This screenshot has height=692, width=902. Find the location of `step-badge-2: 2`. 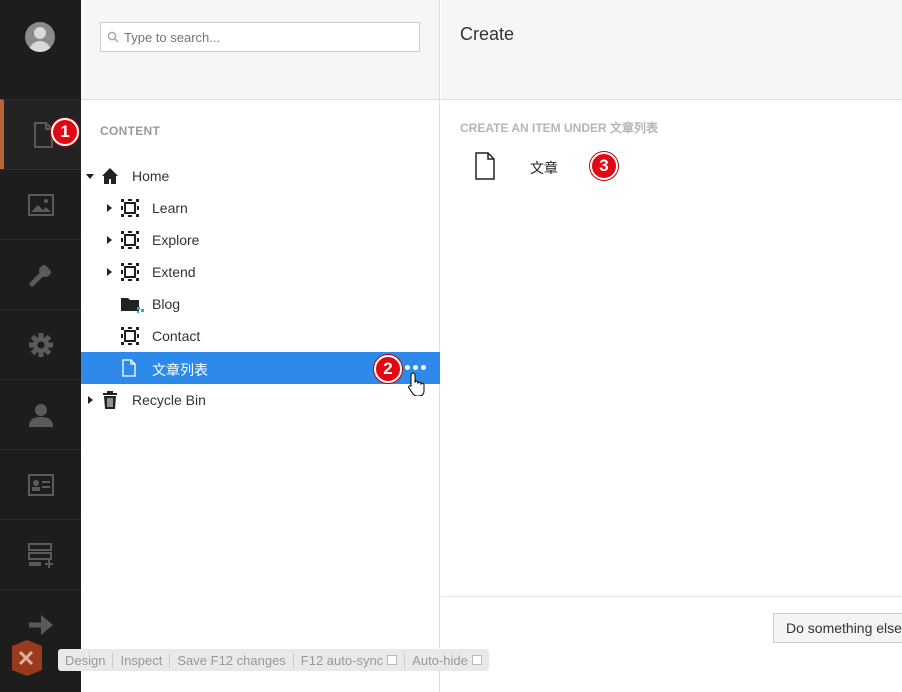

step-badge-2: 2 is located at coordinates (388, 369).